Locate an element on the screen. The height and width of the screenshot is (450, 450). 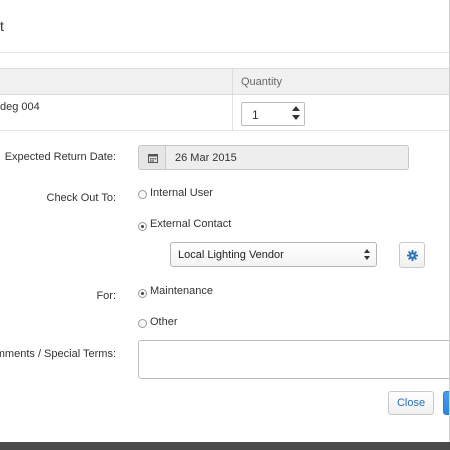
increment-icon is located at coordinates (296, 109).